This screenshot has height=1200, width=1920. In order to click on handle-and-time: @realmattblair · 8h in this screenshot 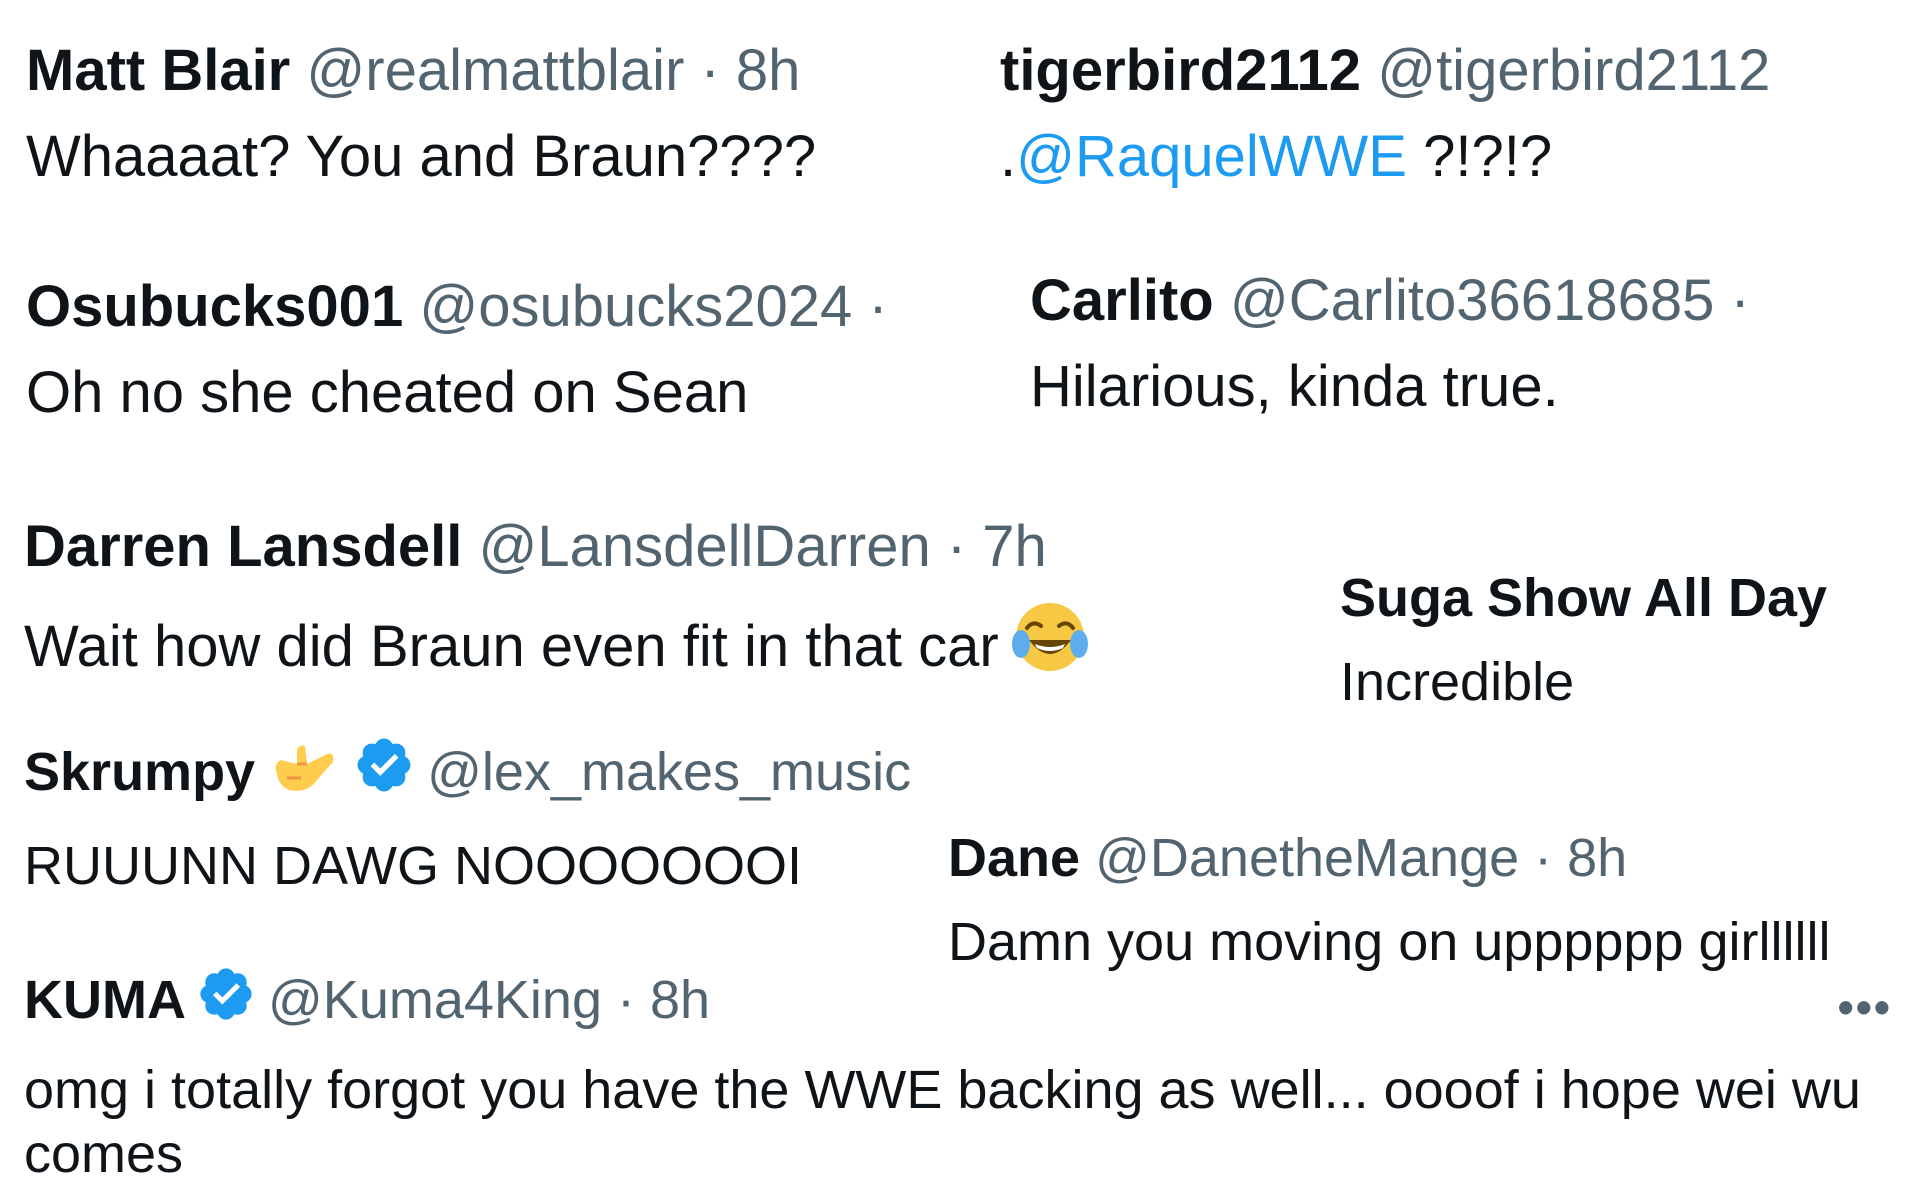, I will do `click(553, 70)`.